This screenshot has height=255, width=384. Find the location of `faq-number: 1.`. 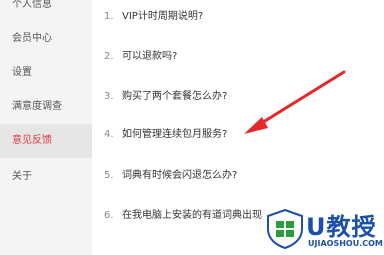

faq-number: 1. is located at coordinates (109, 16).